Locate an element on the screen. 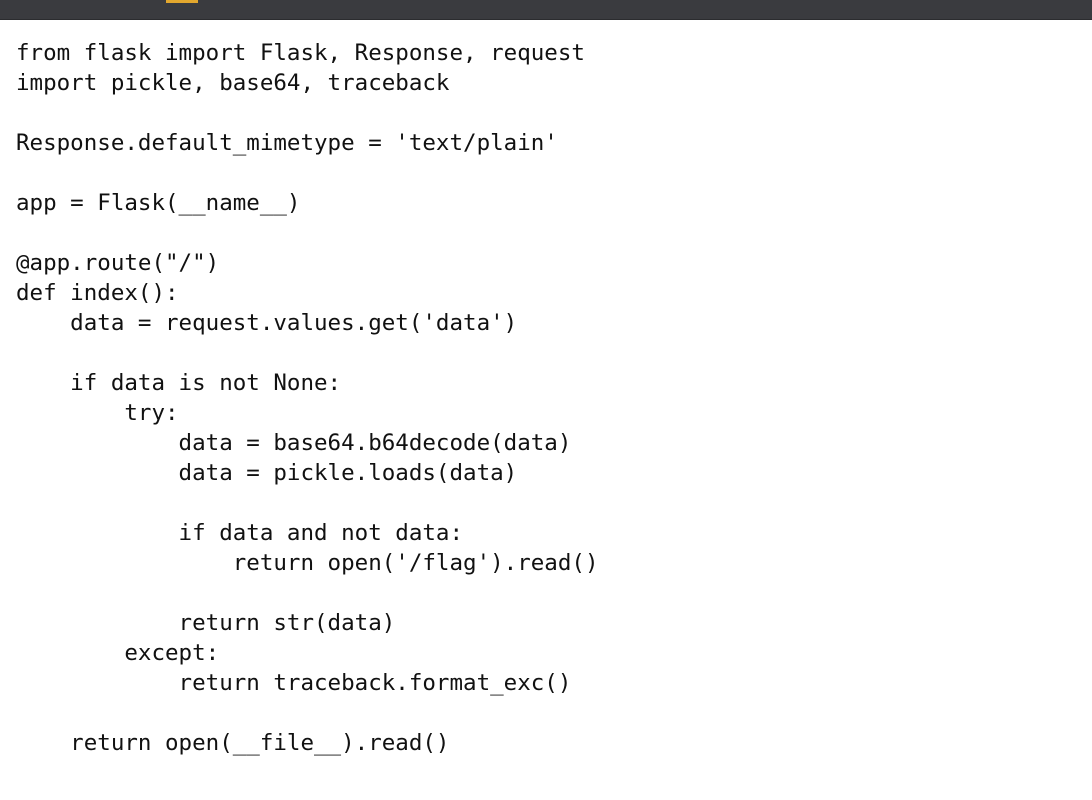 This screenshot has width=1092, height=800. code-line: data = request.values.get('data') is located at coordinates (267, 323).